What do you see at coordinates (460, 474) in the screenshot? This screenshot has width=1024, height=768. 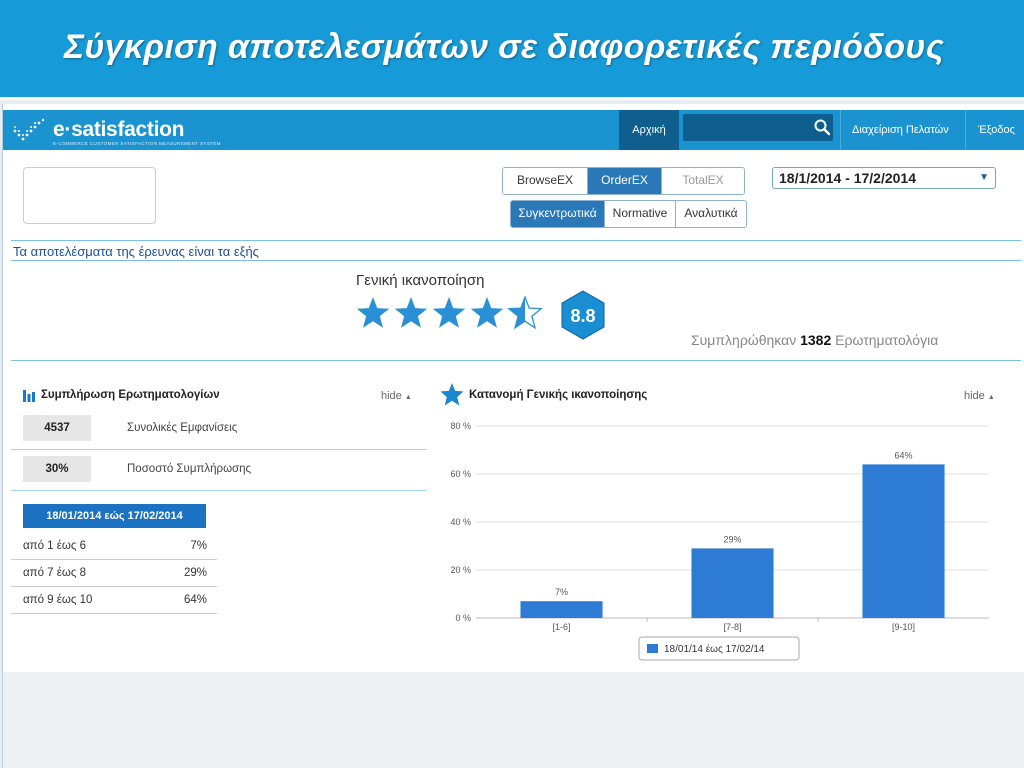 I see `y-tick-label: 60 %` at bounding box center [460, 474].